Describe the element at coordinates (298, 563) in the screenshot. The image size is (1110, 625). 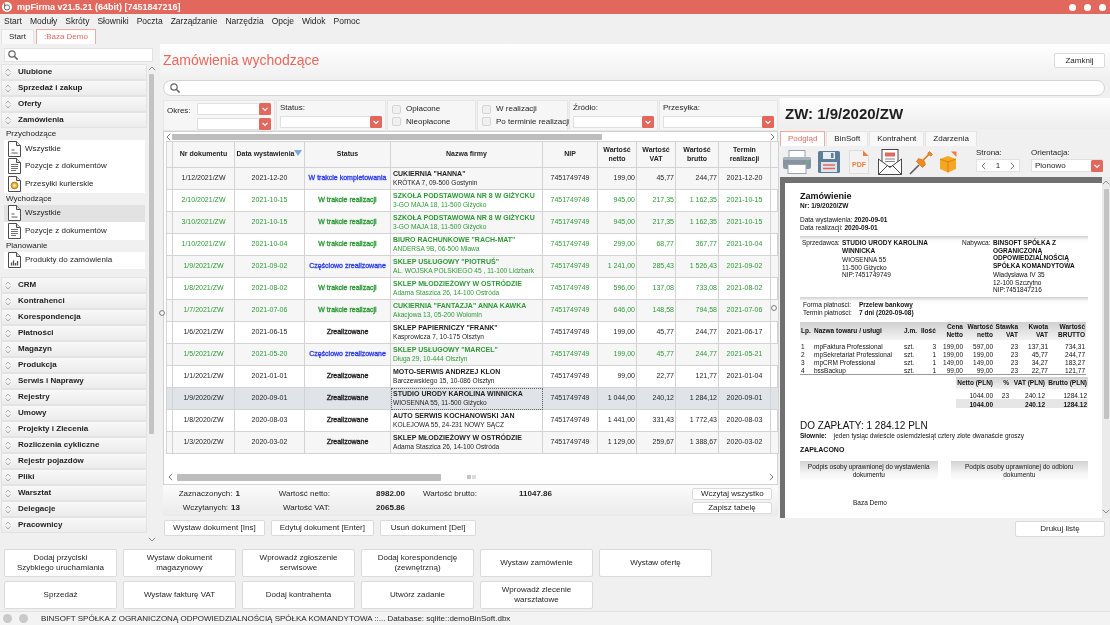
I see `quick-action-button: Wprowadź zgłoszenie serwisowe` at that location.